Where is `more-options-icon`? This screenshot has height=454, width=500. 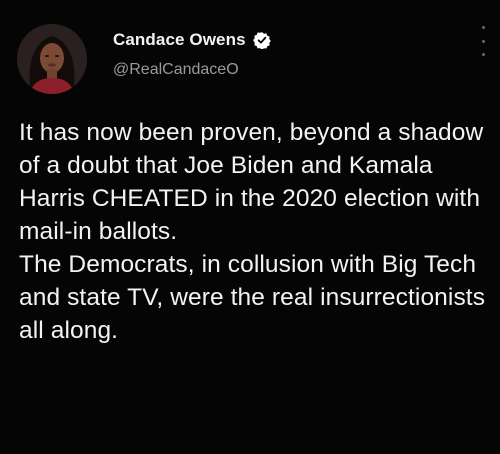
more-options-icon is located at coordinates (483, 41).